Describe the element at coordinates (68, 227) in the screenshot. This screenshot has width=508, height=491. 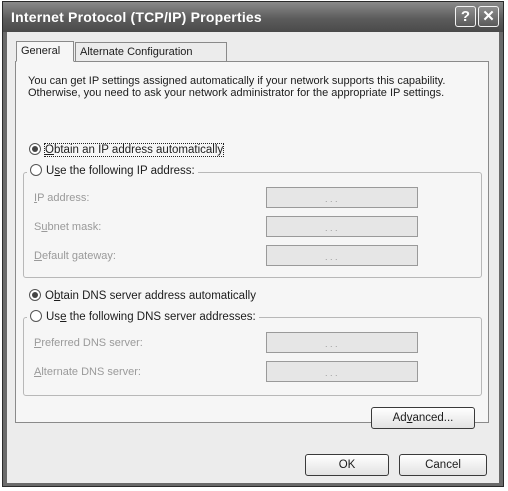
I see `subnet-mask-label: Subnet mask:` at that location.